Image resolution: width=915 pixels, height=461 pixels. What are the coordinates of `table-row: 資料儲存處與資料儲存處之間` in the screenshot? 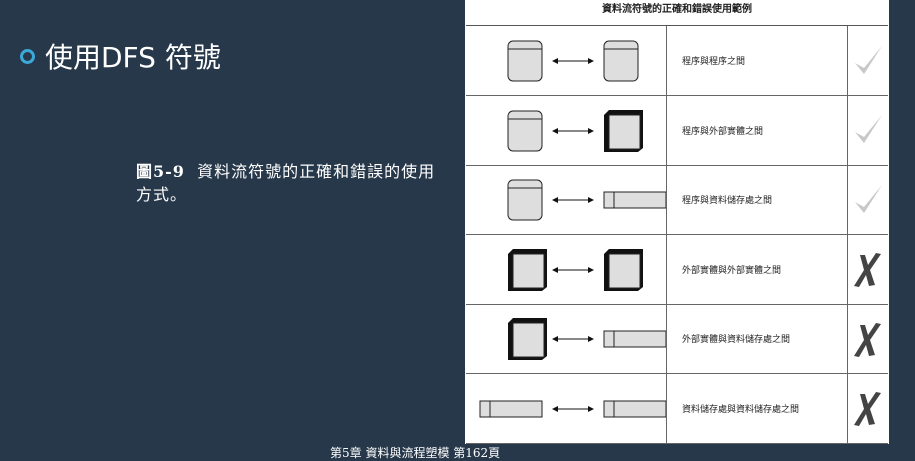 It's located at (677, 408).